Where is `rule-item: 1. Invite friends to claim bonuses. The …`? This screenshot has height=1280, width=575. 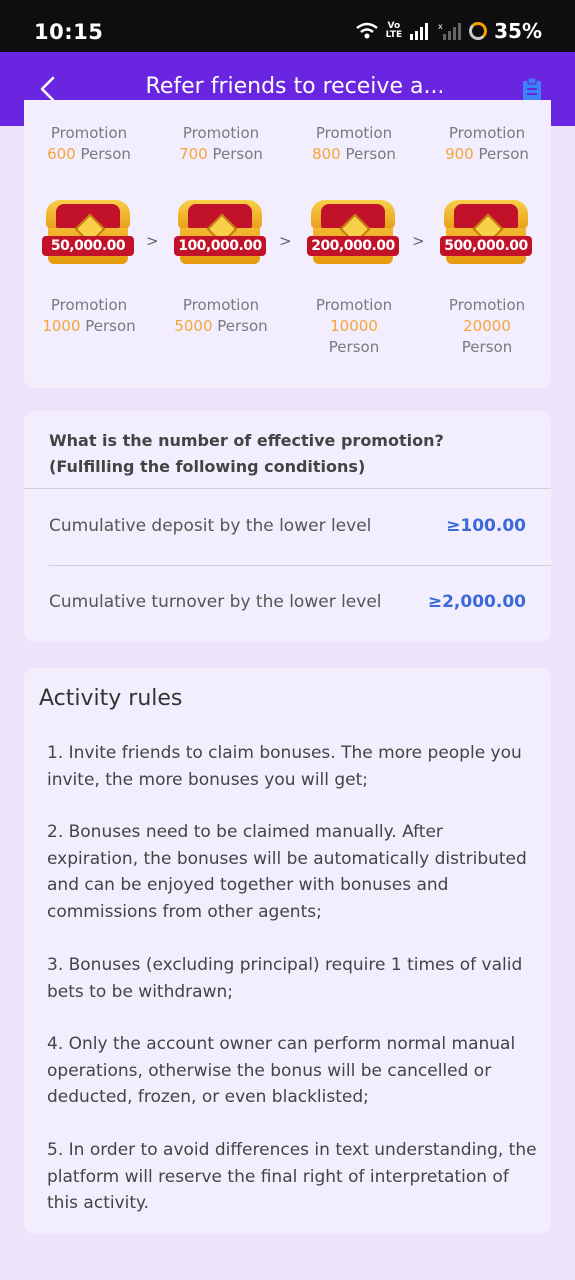
rule-item: 1. Invite friends to claim bonuses. The … is located at coordinates (284, 766).